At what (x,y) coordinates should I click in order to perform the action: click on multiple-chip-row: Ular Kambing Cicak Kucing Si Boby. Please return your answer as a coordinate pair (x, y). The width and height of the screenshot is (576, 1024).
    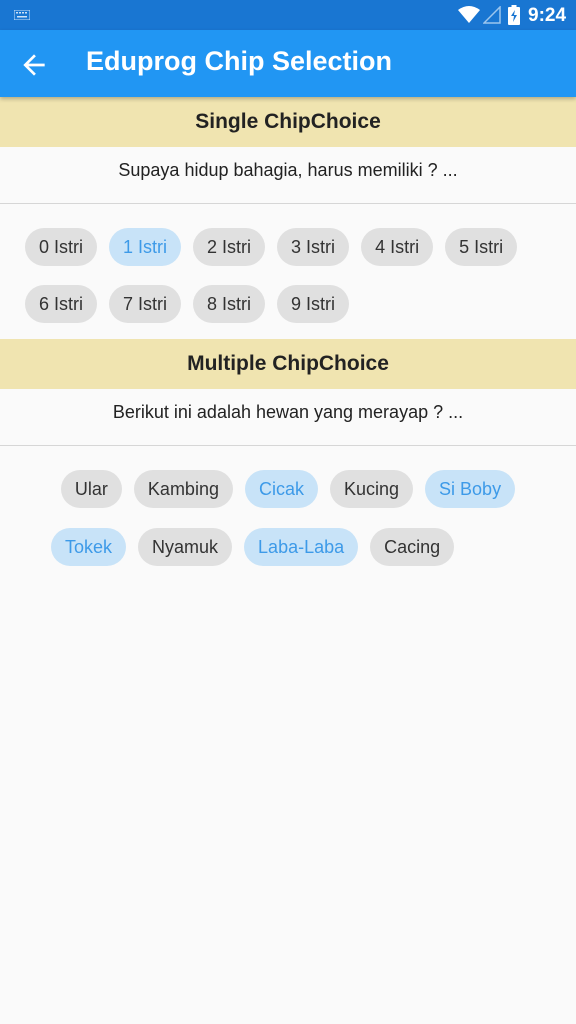
    Looking at the image, I should click on (288, 489).